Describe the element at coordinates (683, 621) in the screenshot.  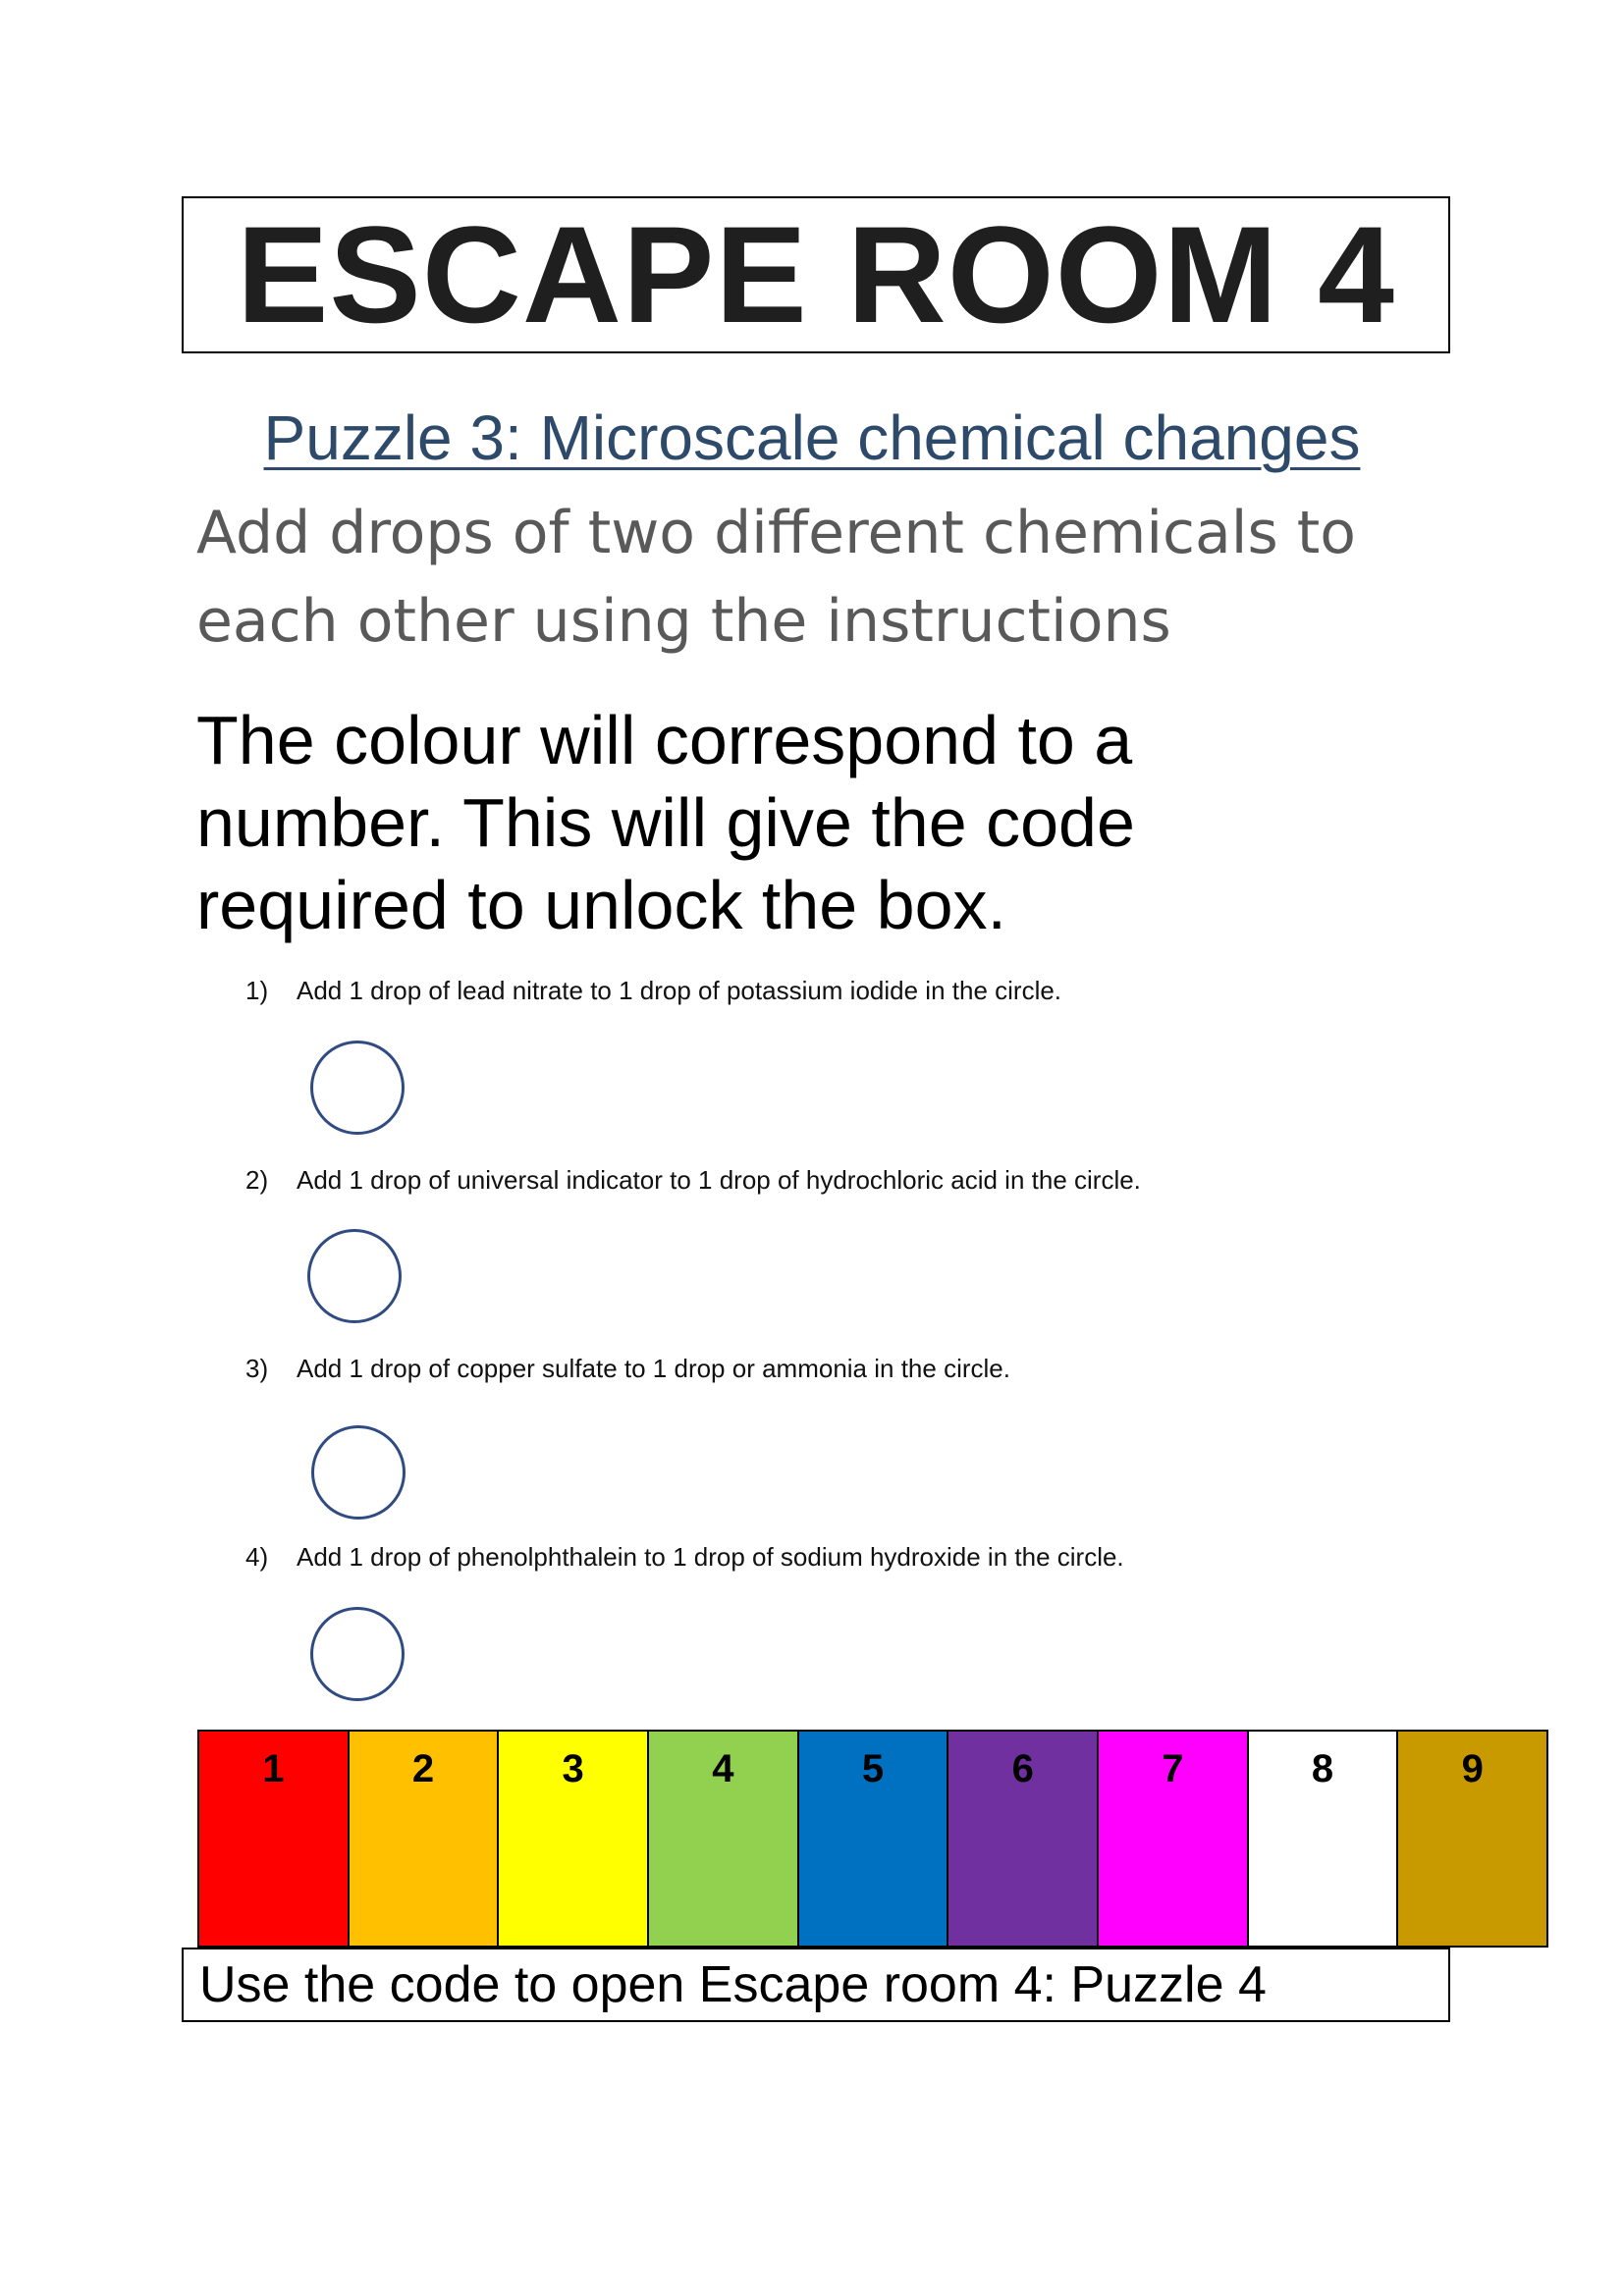
I see `subtitle-line-2: each other using the instructions` at that location.